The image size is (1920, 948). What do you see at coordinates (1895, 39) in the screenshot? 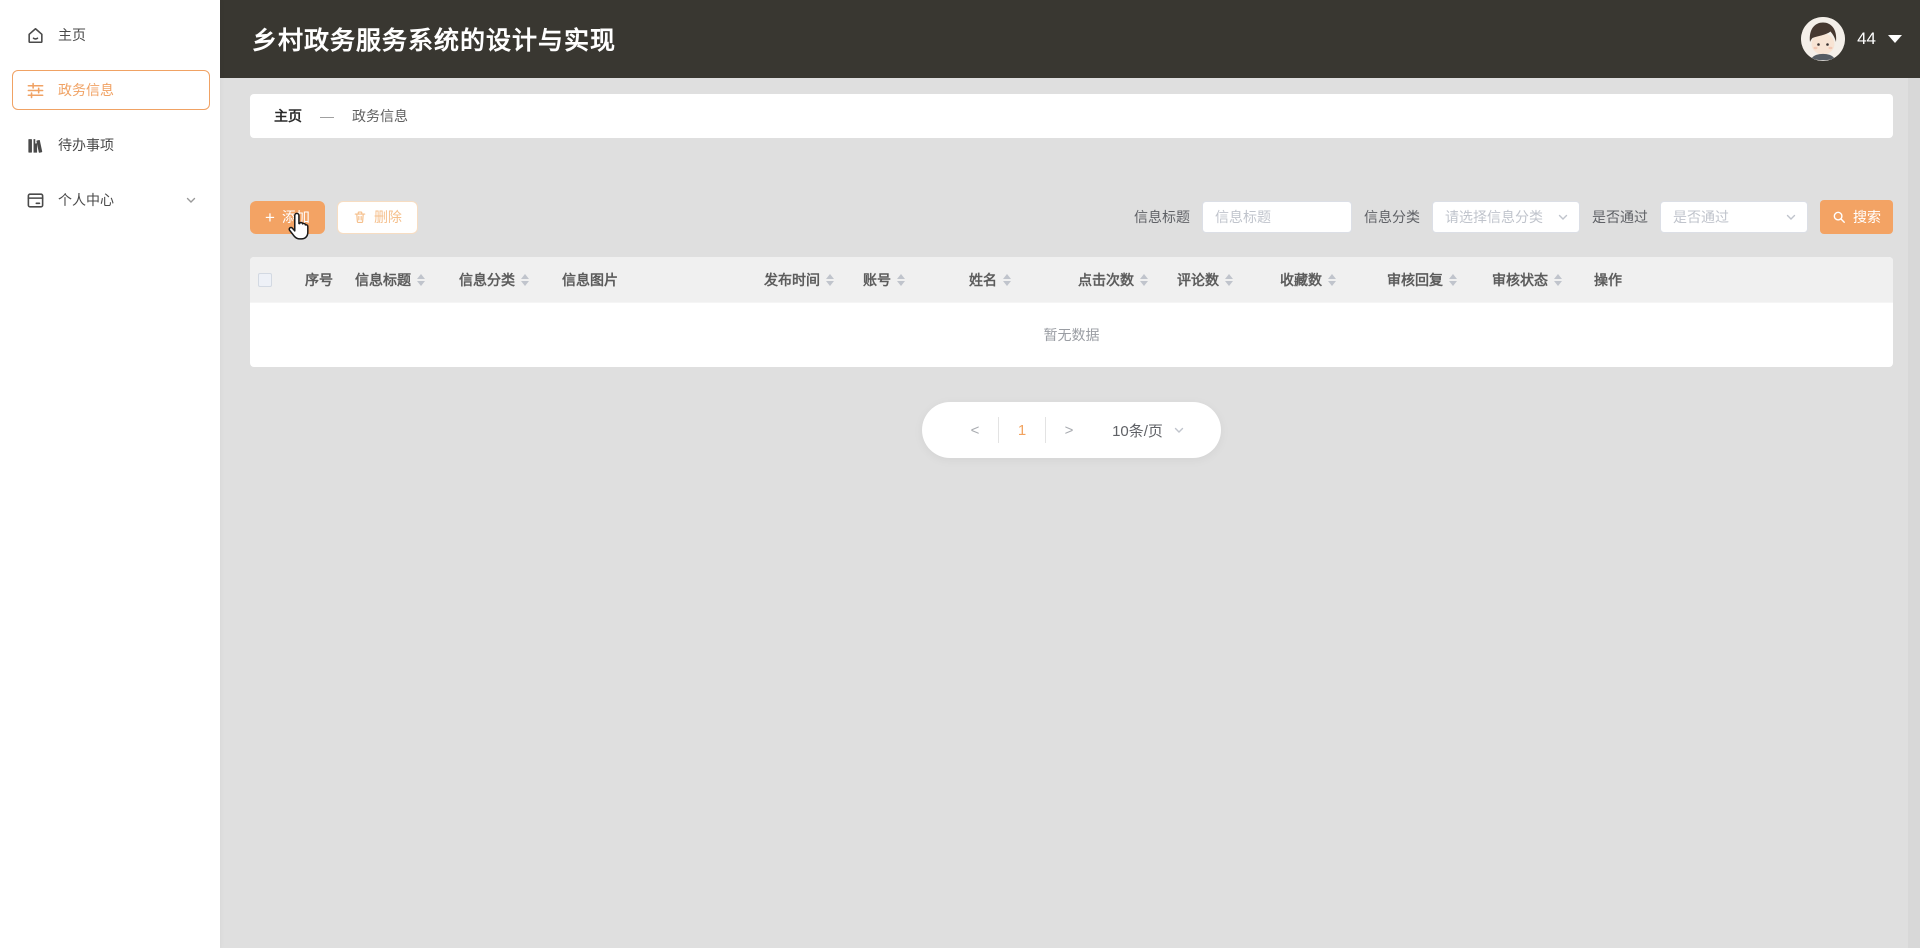
I see `caret-down-icon` at bounding box center [1895, 39].